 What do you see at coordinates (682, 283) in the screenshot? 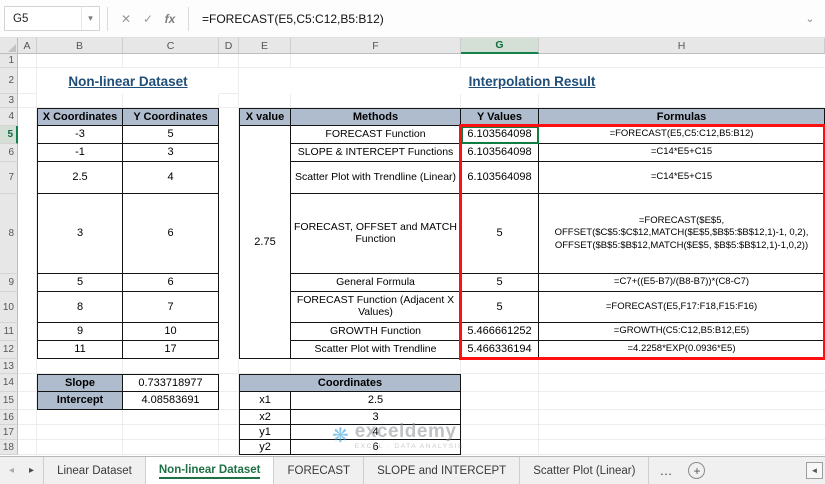
I see `cell-H9: =C7+((E5-B7)/(B8-B7))*(C8-C7)` at bounding box center [682, 283].